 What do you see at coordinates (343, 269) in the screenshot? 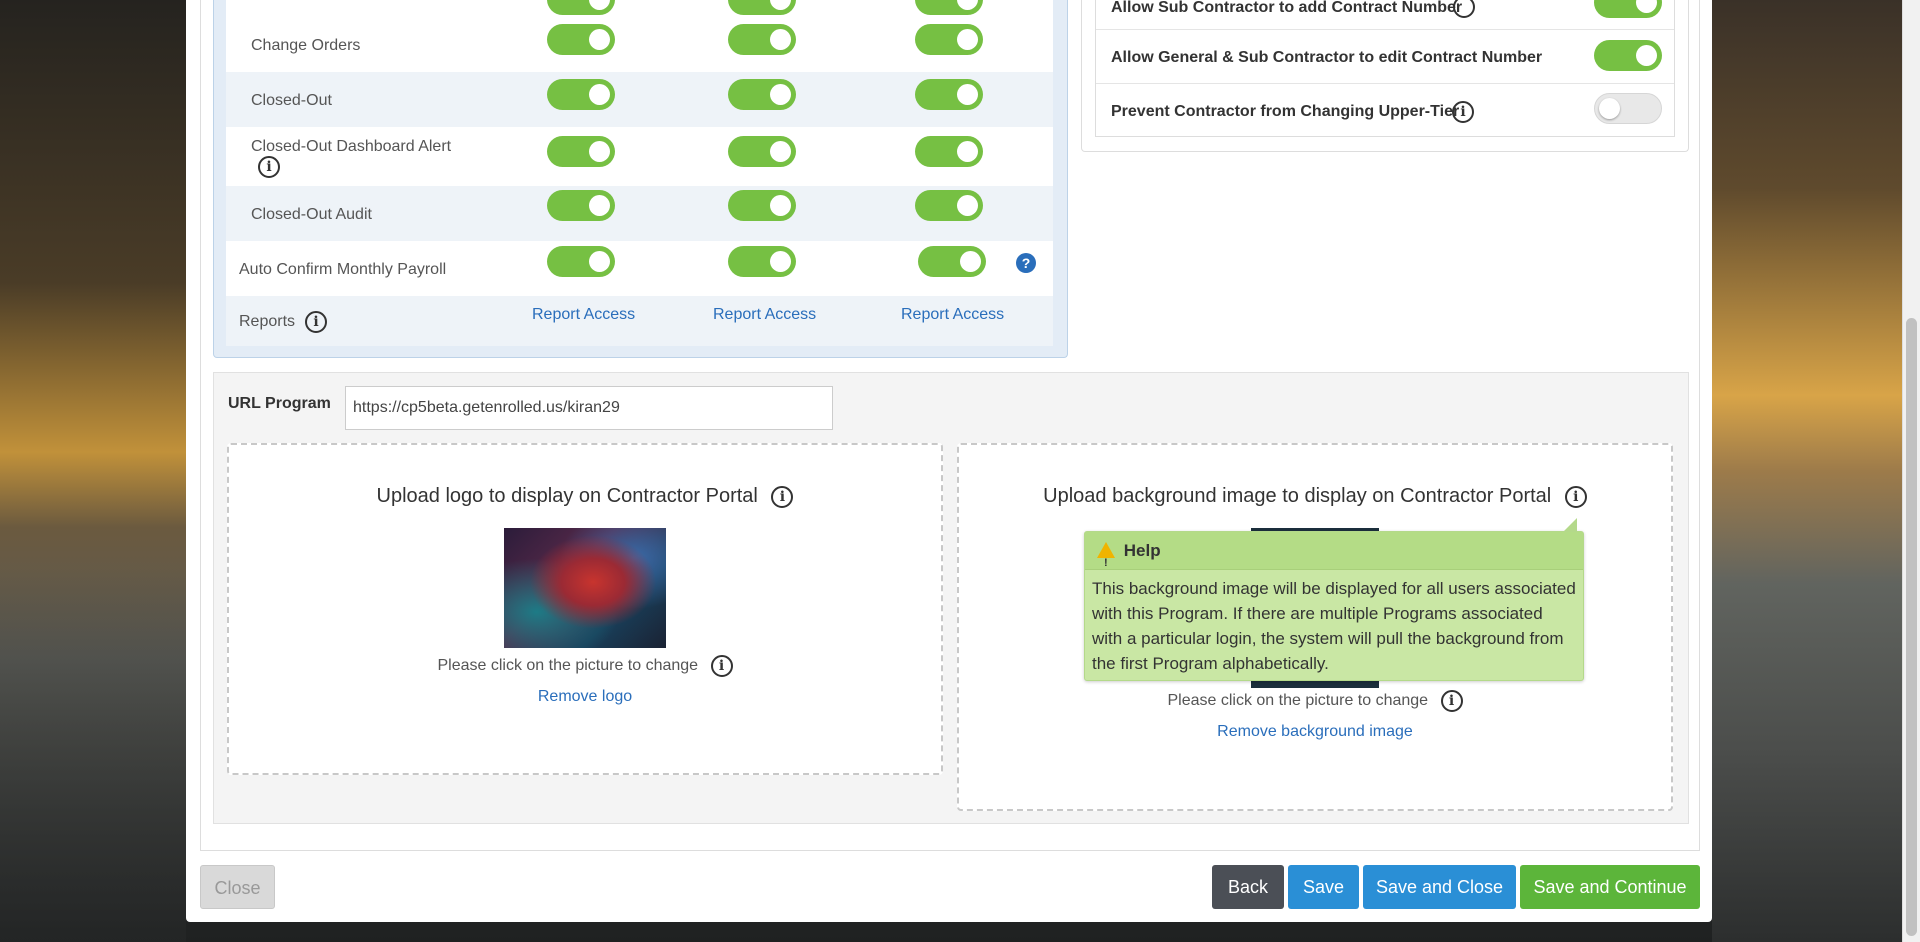
I see `permission-label: Auto Confirm Monthly Payroll` at bounding box center [343, 269].